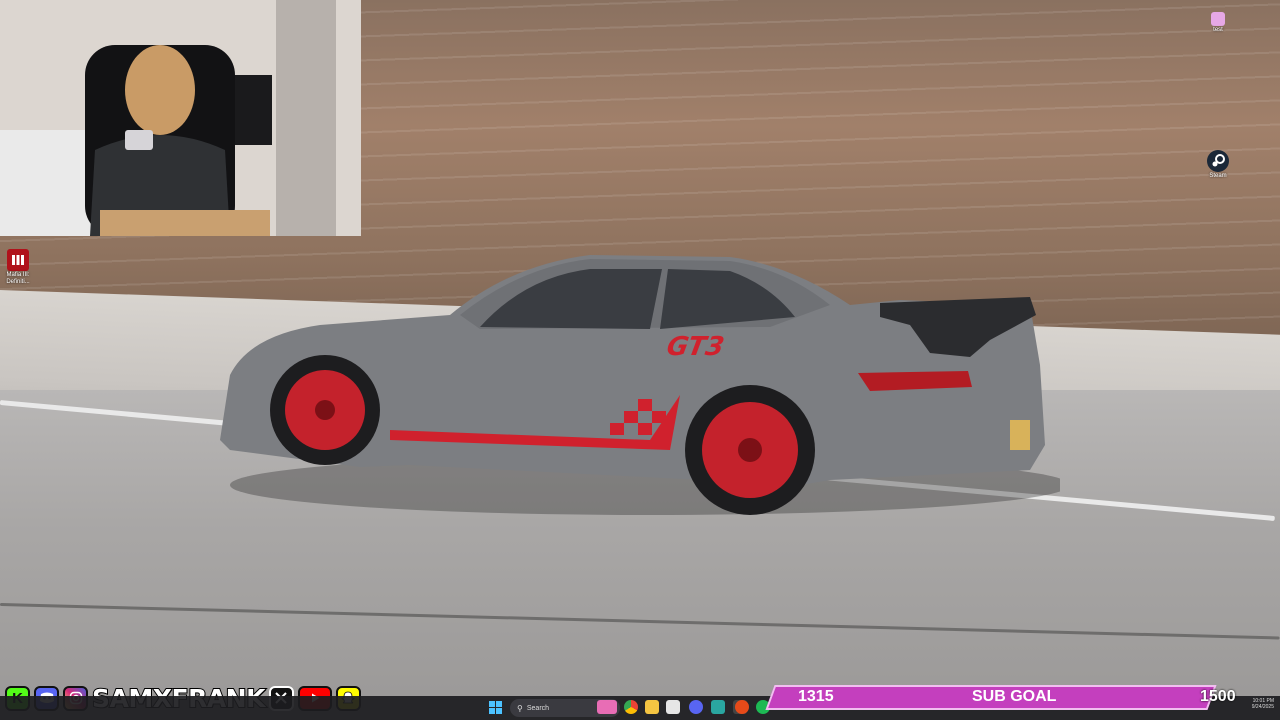 This screenshot has width=1280, height=720. Describe the element at coordinates (325, 410) in the screenshot. I see `car-front-wheel` at that location.